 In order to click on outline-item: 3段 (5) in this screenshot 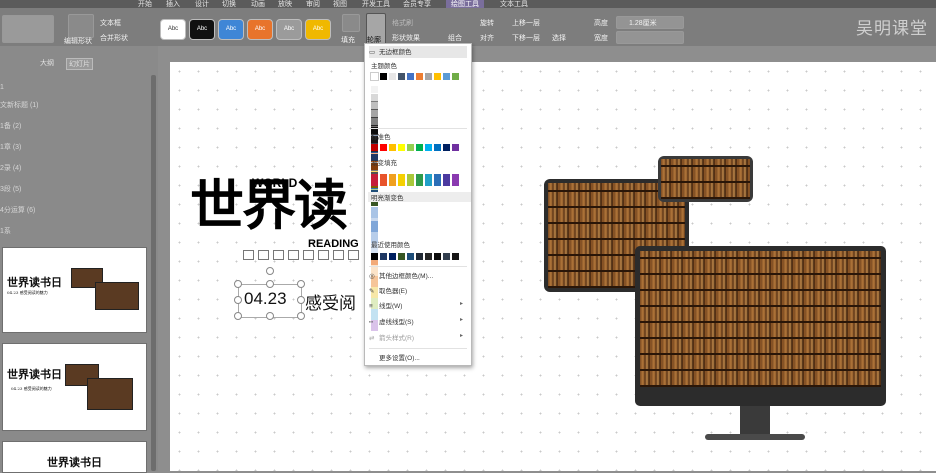, I will do `click(10, 189)`.